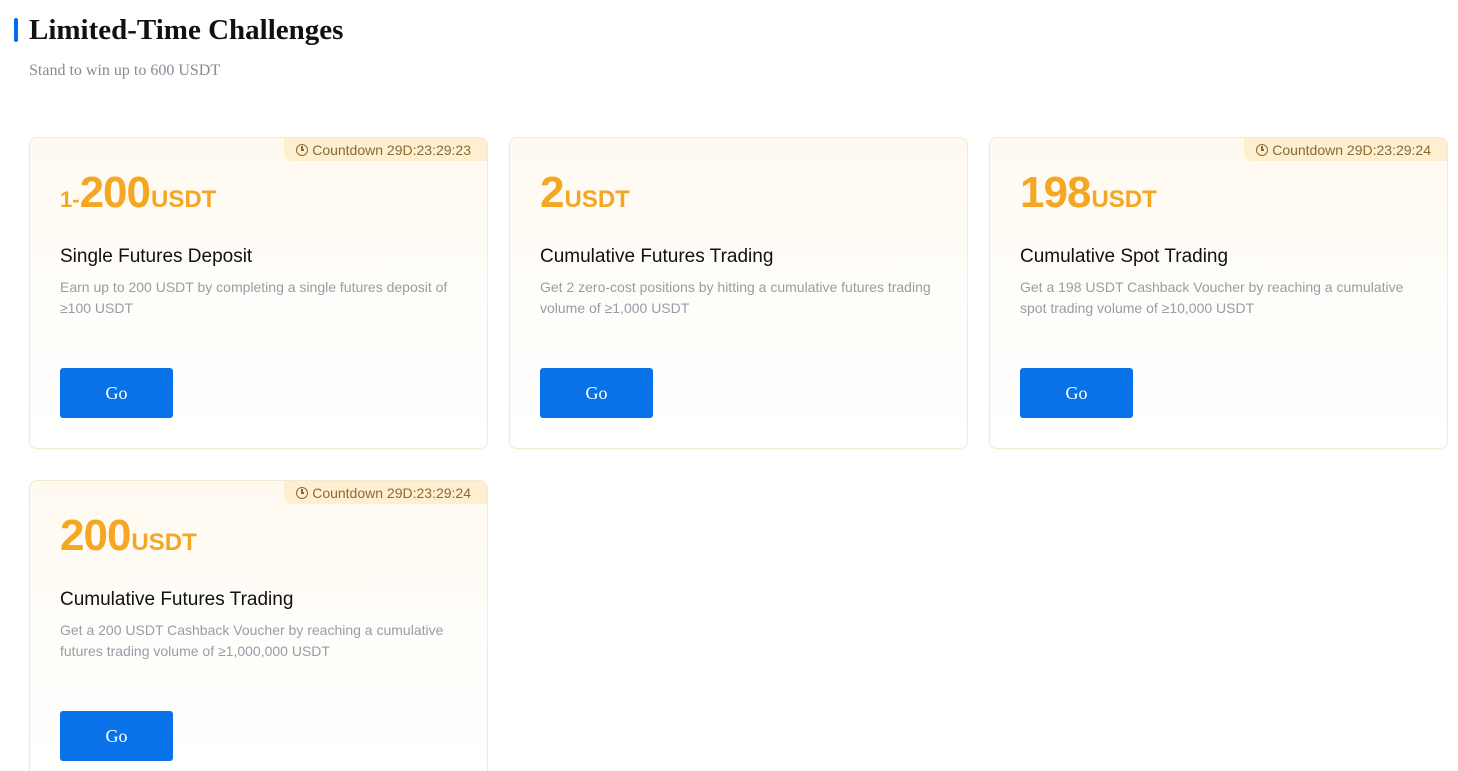 The image size is (1458, 771). I want to click on reward-amount: 1-200USDT, so click(138, 198).